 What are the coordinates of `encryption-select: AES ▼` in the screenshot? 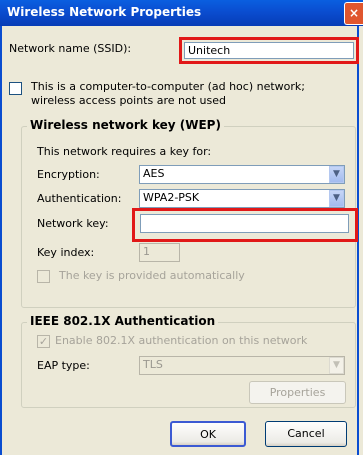 It's located at (242, 174).